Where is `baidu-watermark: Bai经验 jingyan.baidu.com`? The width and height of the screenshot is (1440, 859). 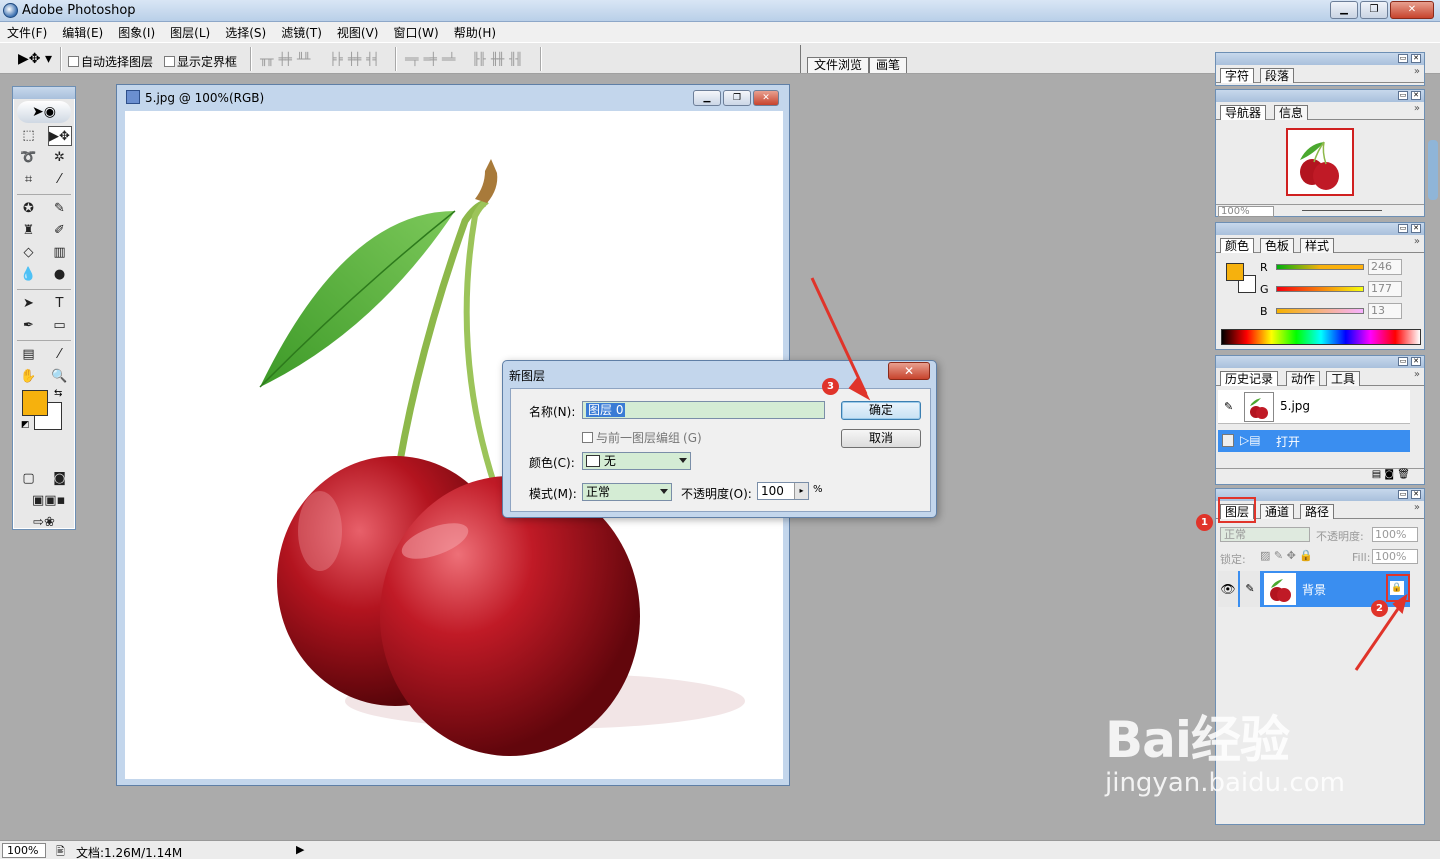 baidu-watermark: Bai经验 jingyan.baidu.com is located at coordinates (1225, 749).